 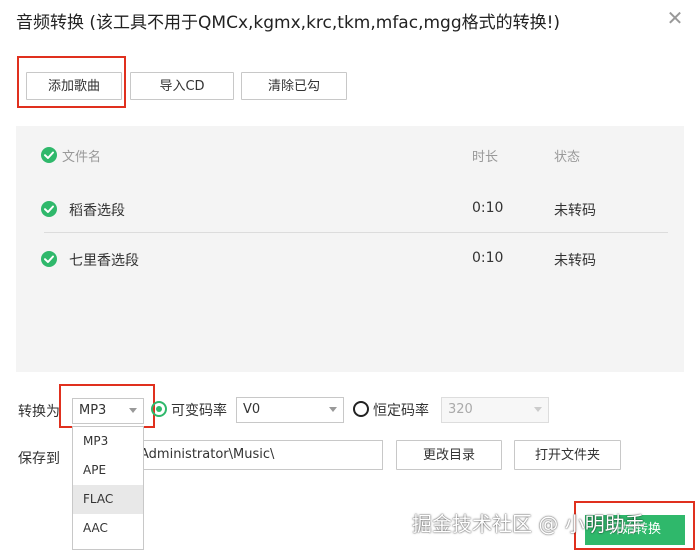 What do you see at coordinates (74, 86) in the screenshot?
I see `add-song-button: 添加歌曲` at bounding box center [74, 86].